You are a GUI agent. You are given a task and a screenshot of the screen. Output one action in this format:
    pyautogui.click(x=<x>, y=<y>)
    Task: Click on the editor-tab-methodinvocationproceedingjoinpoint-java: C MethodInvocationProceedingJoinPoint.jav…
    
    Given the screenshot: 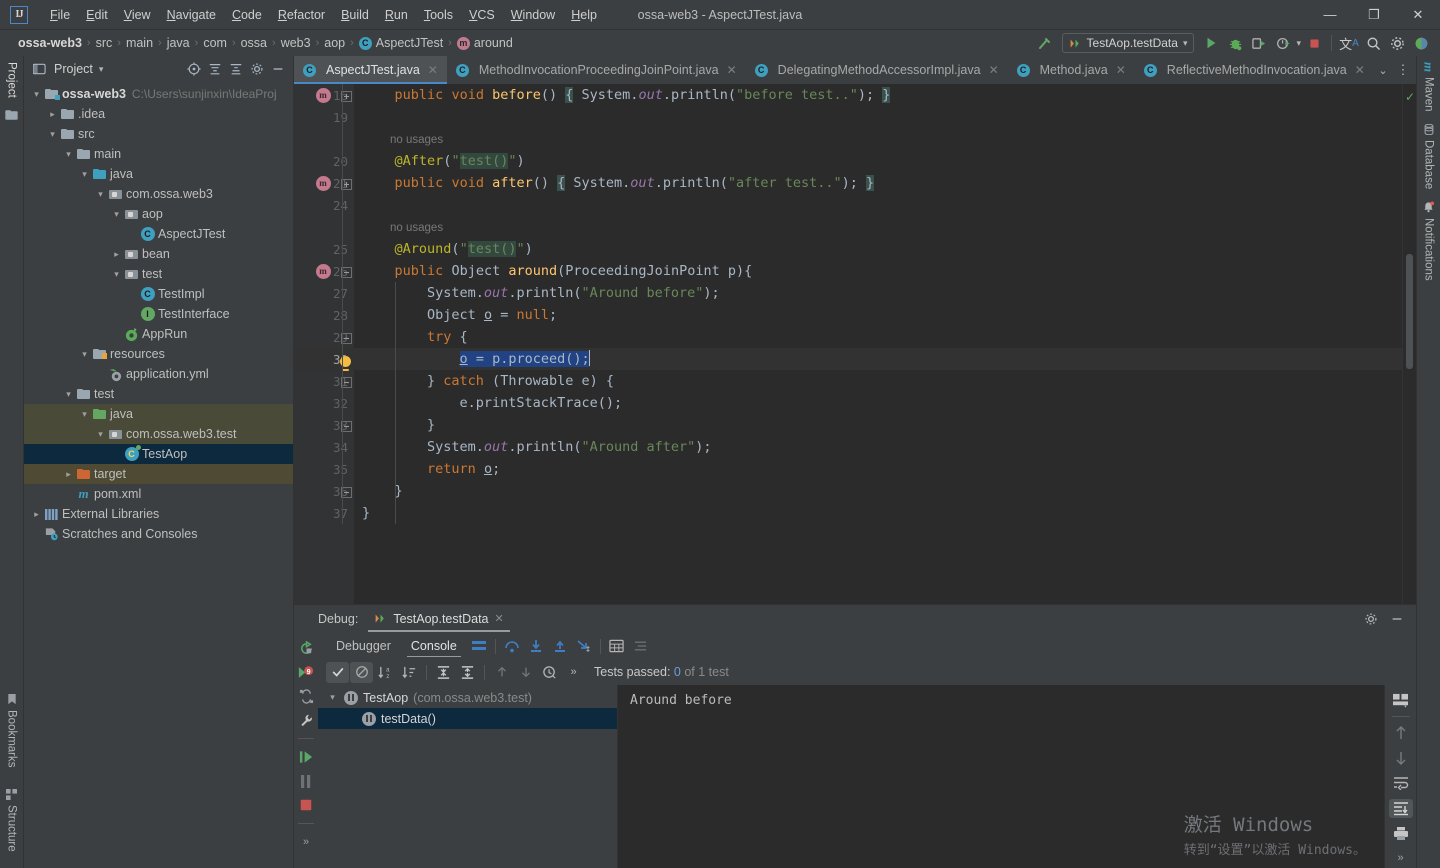 What is the action you would take?
    pyautogui.click(x=596, y=70)
    